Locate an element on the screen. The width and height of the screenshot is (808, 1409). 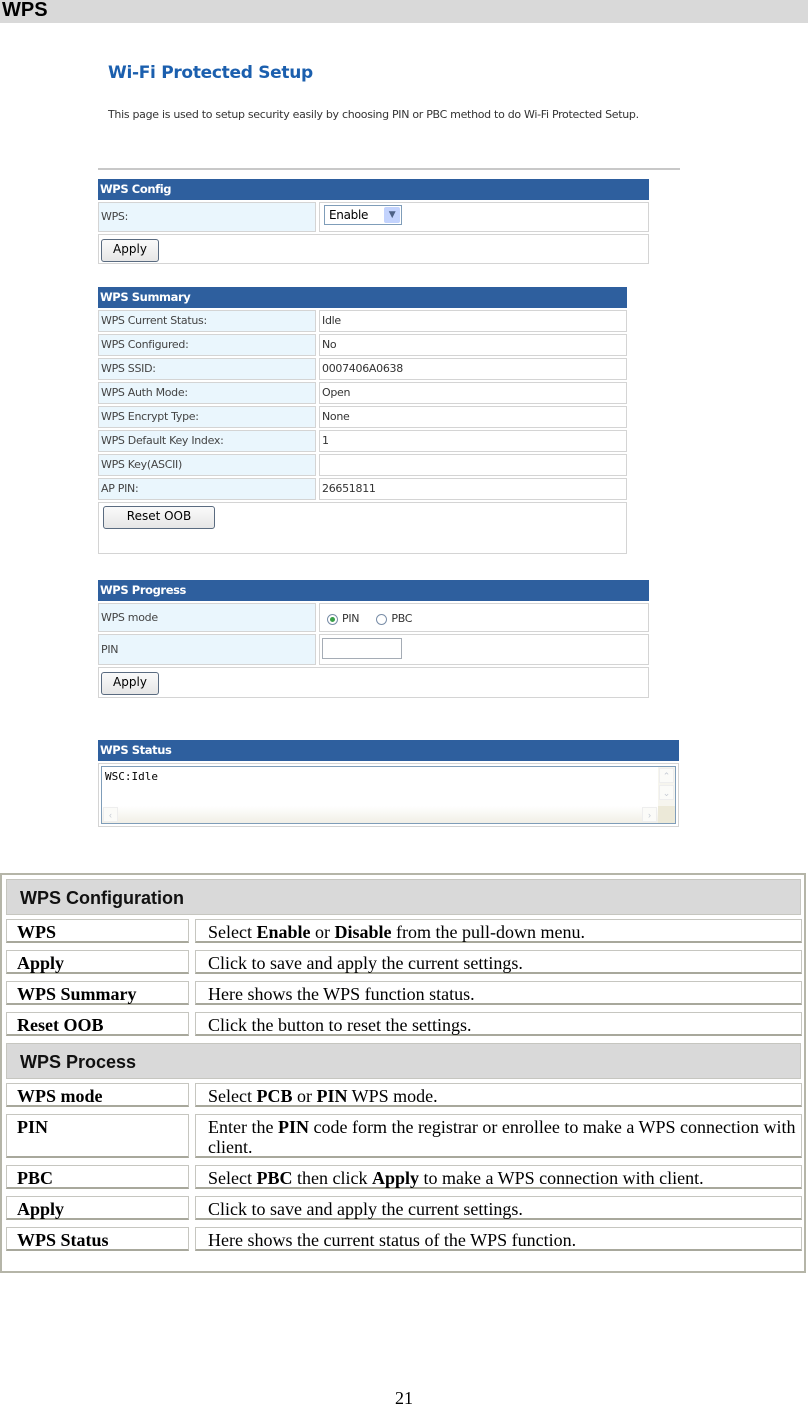
horizontal-scrollbar: ‹ › is located at coordinates (380, 814).